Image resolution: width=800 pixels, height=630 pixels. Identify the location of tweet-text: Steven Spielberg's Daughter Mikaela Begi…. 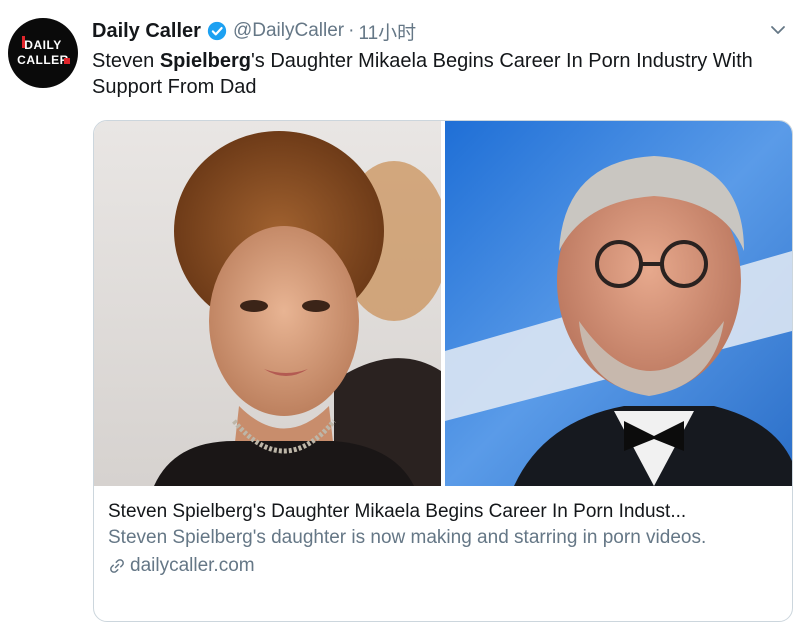
(437, 74).